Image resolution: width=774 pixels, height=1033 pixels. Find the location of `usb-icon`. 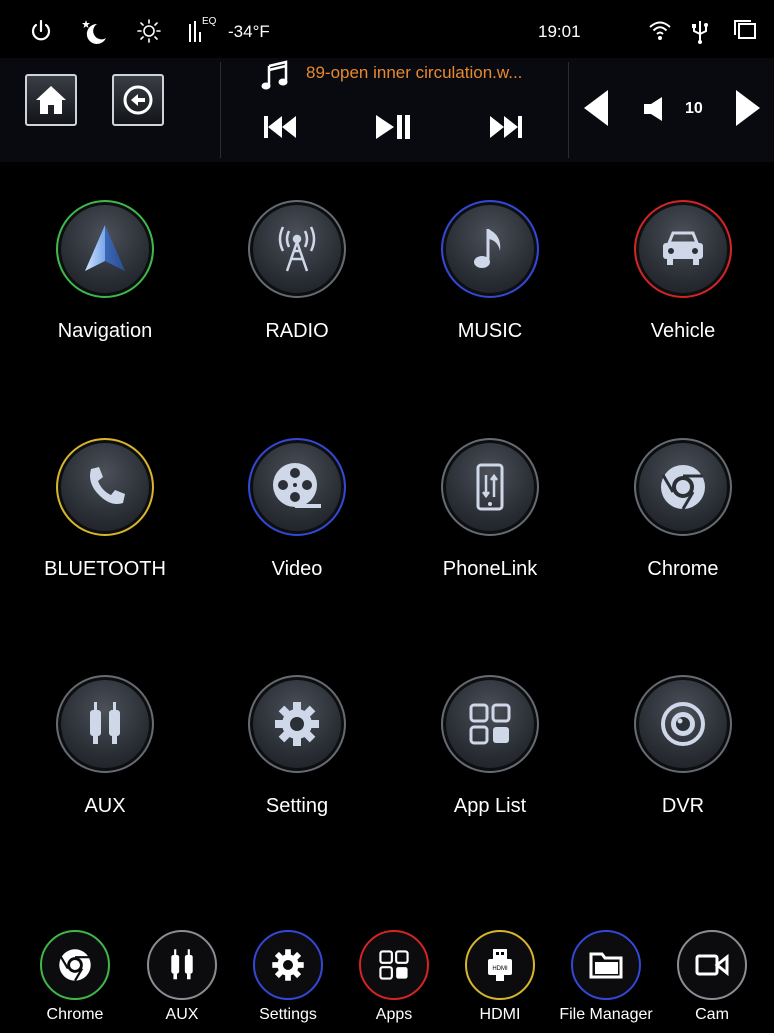

usb-icon is located at coordinates (700, 32).